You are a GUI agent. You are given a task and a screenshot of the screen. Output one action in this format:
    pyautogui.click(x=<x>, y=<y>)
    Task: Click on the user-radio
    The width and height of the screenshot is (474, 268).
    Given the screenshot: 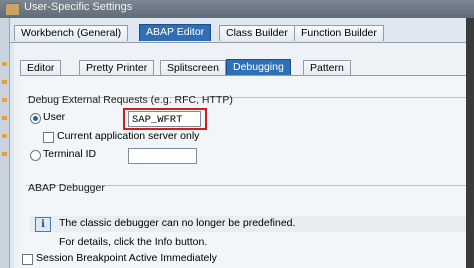 What is the action you would take?
    pyautogui.click(x=35, y=118)
    